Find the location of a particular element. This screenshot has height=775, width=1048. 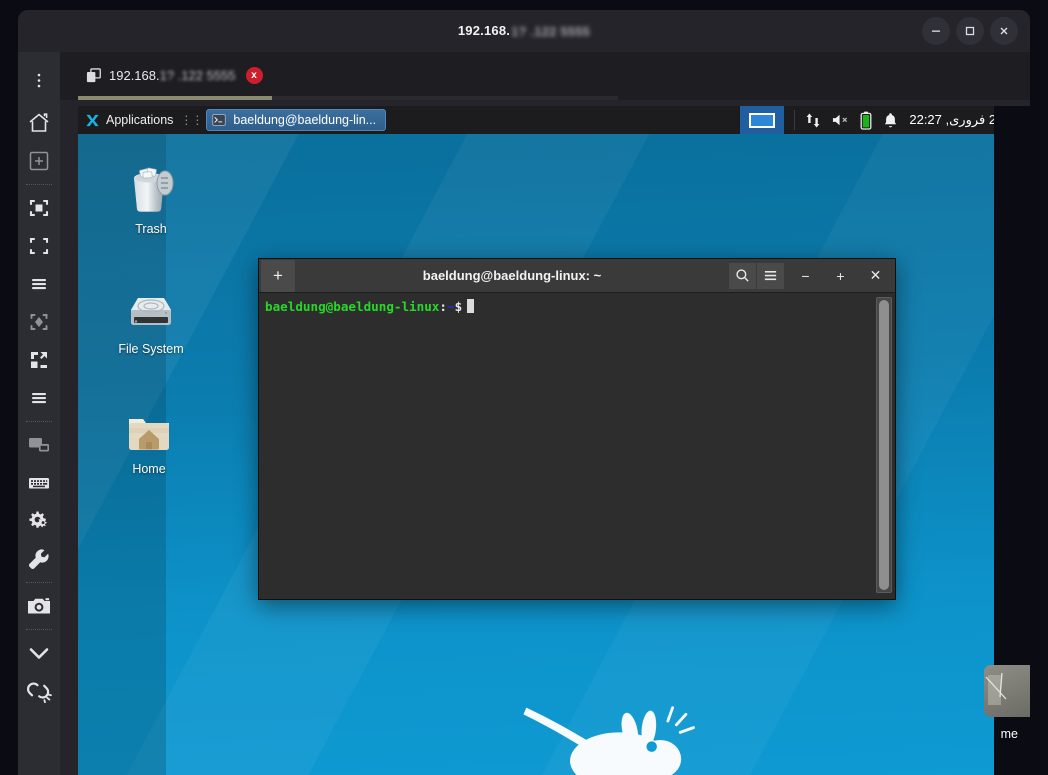

collapse-icon is located at coordinates (39, 653).